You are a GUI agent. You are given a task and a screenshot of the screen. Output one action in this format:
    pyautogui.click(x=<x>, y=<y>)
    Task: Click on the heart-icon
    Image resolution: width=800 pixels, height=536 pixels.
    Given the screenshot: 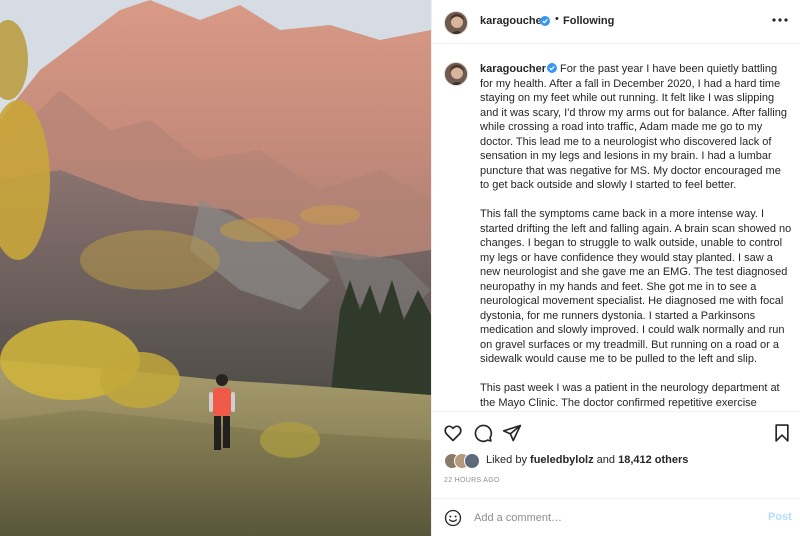 What is the action you would take?
    pyautogui.click(x=453, y=433)
    